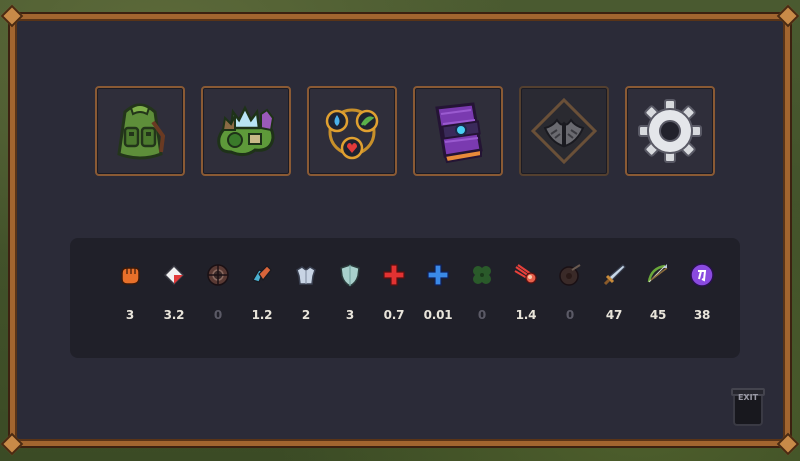  What do you see at coordinates (748, 406) in the screenshot?
I see `exit-button: EXIT` at bounding box center [748, 406].